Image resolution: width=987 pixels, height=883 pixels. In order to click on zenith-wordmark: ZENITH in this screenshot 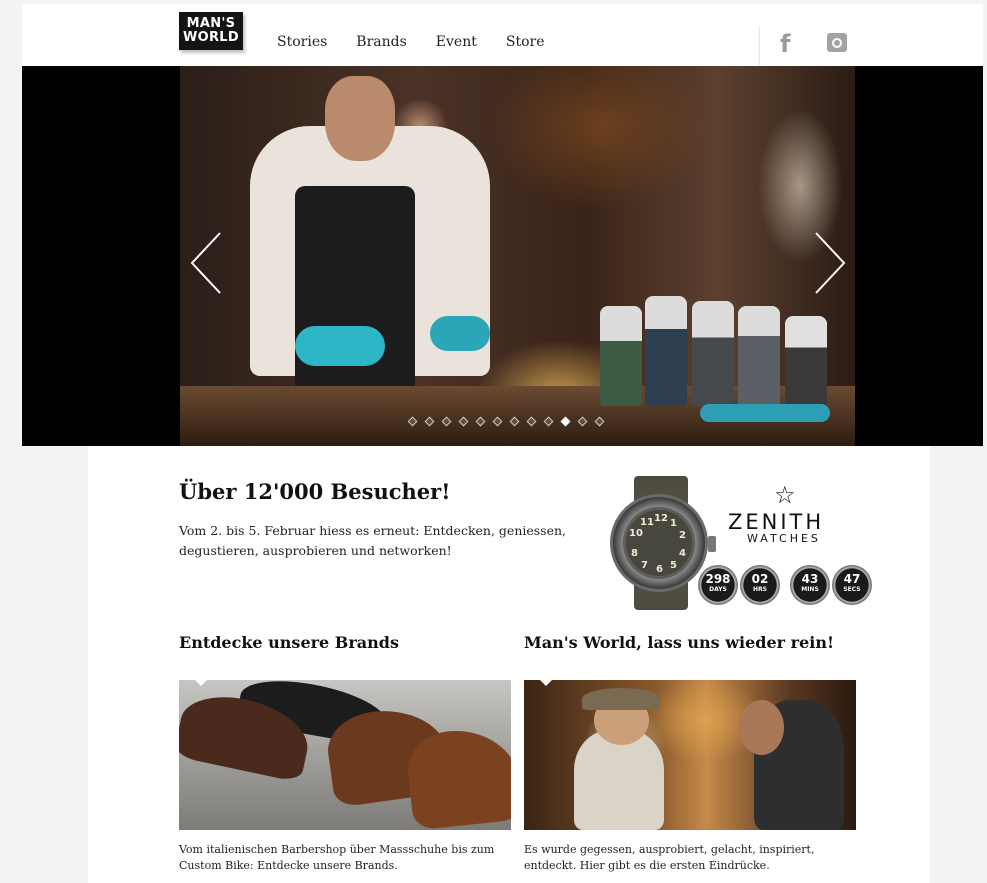, I will do `click(776, 522)`.